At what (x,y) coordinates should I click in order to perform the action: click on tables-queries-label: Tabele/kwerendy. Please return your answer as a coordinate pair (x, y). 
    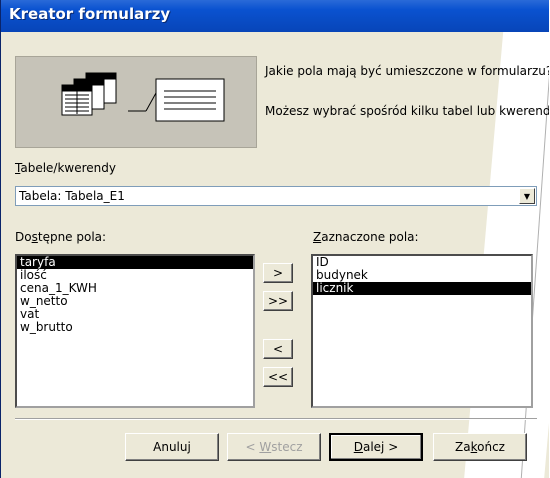
    Looking at the image, I should click on (65, 168).